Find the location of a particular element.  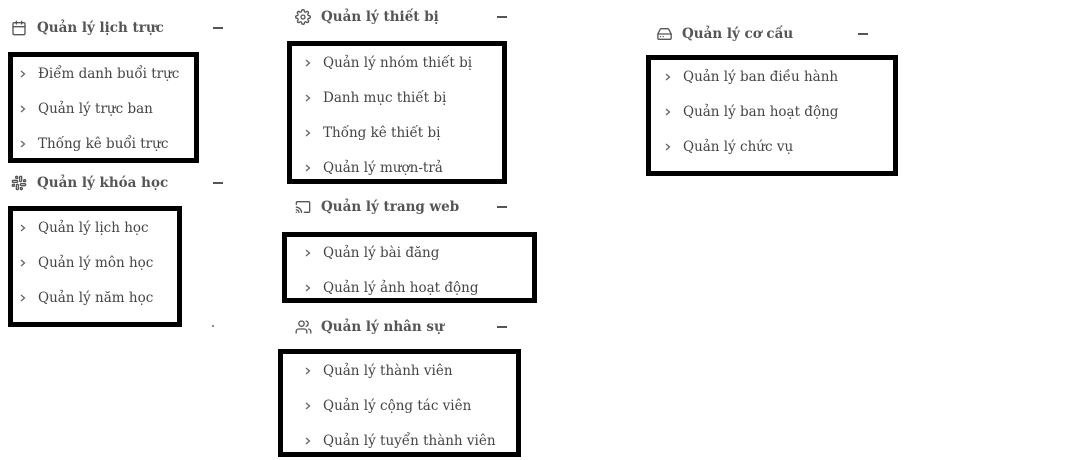

section-header-lich-truc: Quản lý lịch trực is located at coordinates (87, 28).